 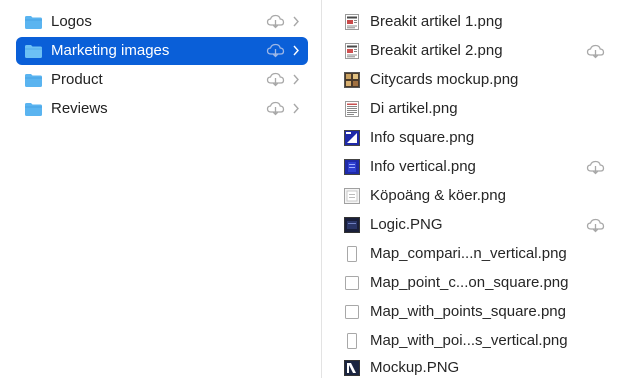 I want to click on file-row: Breakit artikel 1.png, so click(x=477, y=22).